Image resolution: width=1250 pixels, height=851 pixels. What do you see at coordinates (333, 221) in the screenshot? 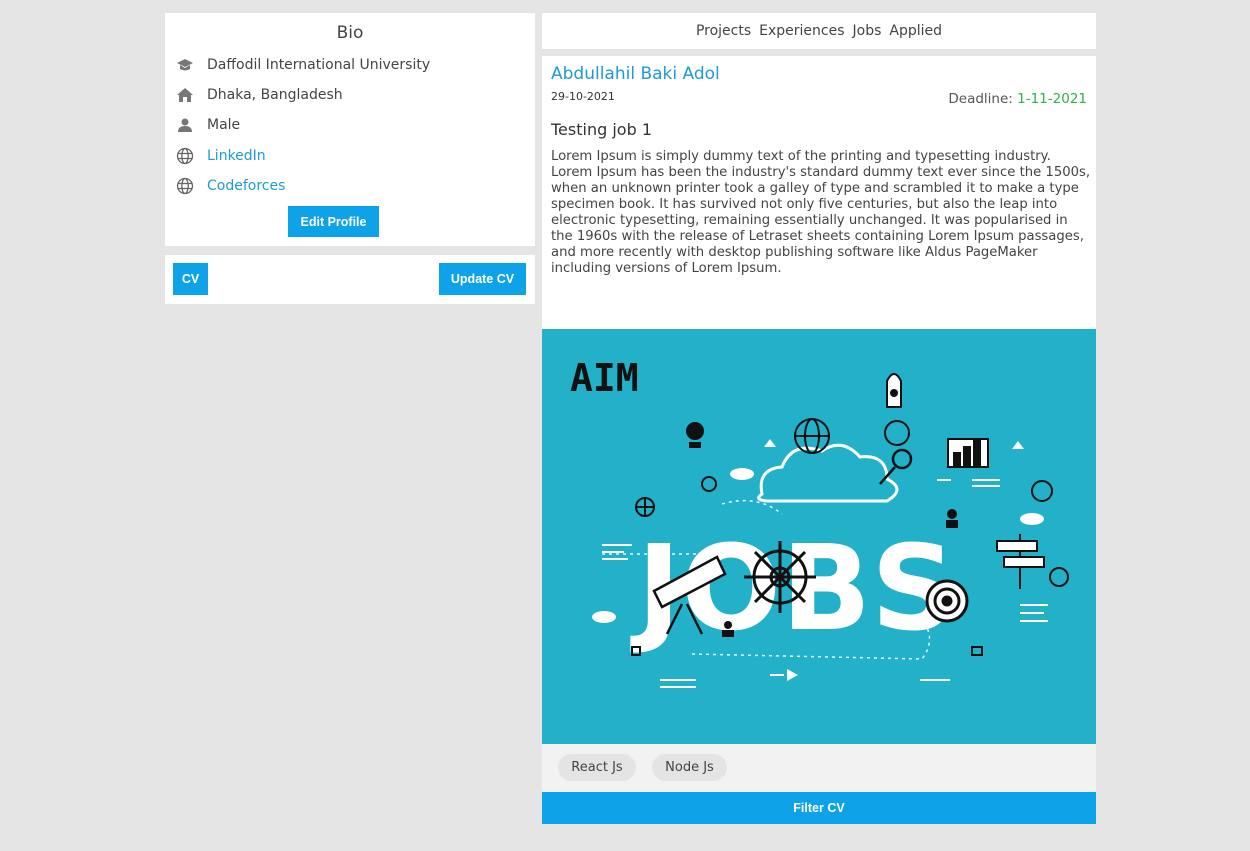
I see `edit-profile-button: Edit Profile` at bounding box center [333, 221].